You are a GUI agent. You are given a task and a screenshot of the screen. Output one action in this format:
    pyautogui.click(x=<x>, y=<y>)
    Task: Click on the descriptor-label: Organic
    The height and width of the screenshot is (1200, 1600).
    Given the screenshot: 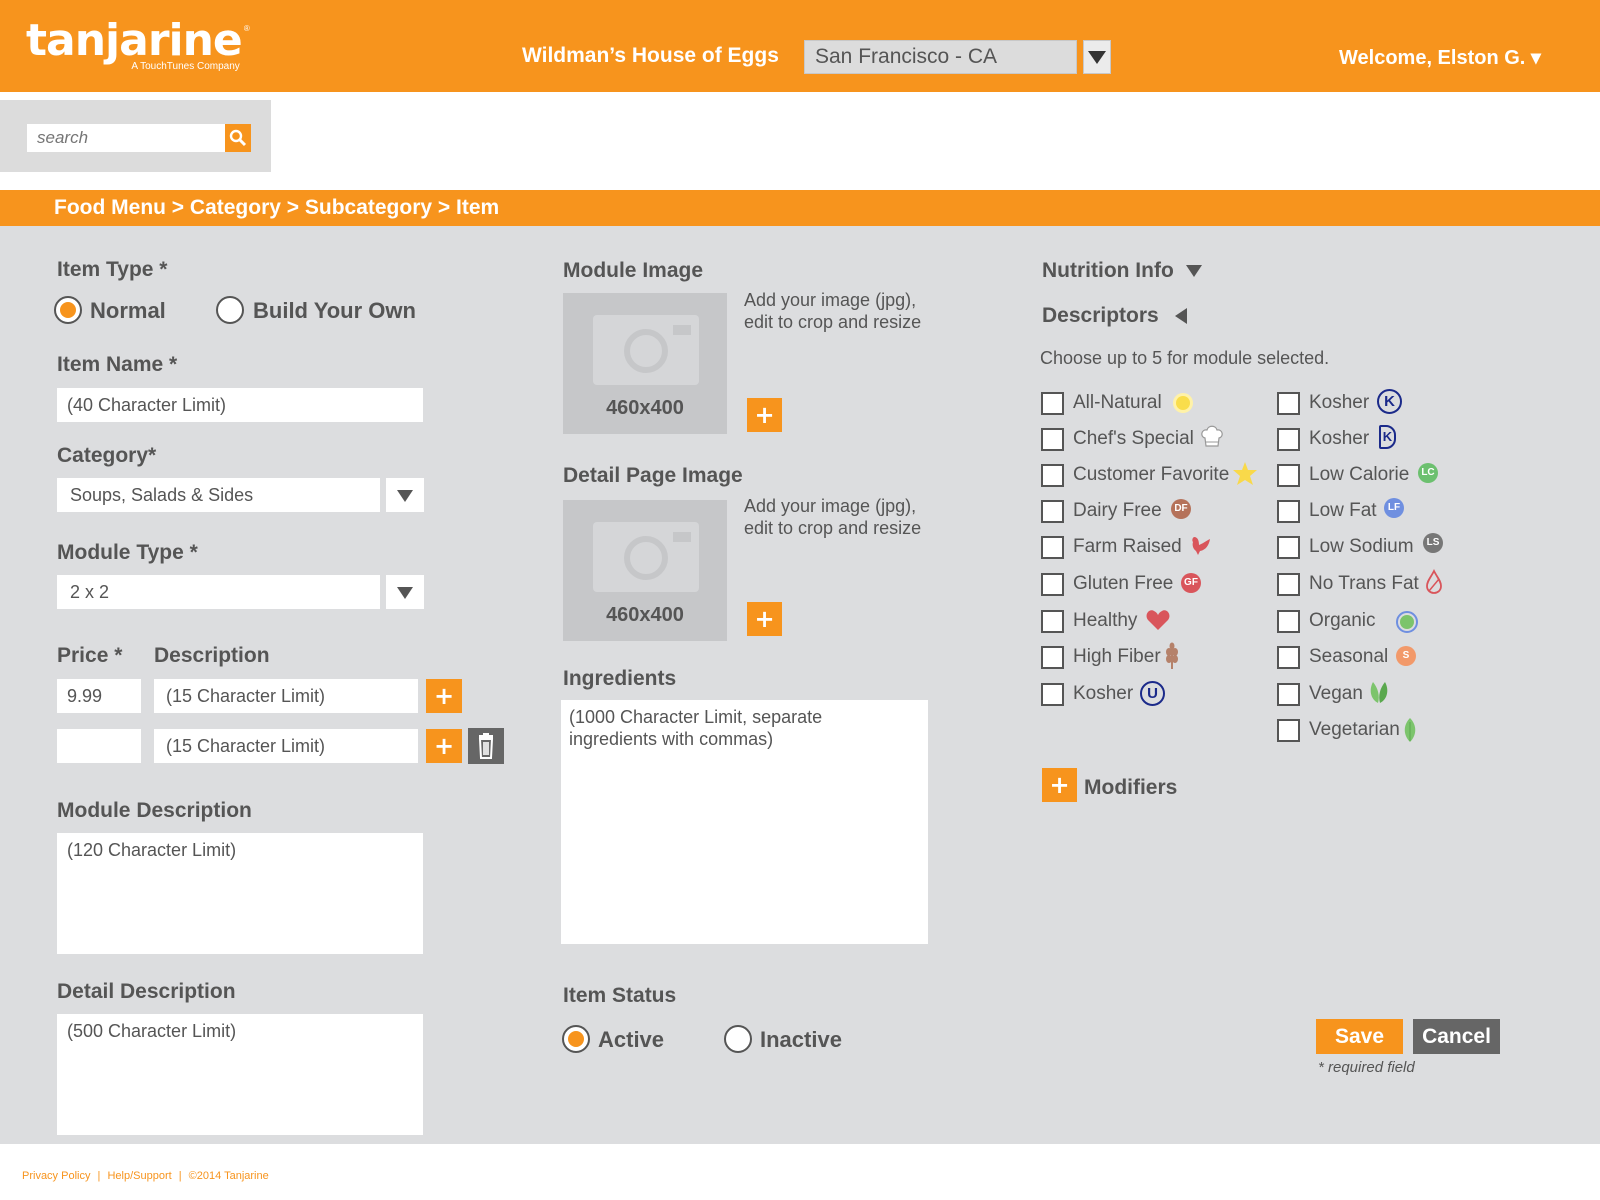 What is the action you would take?
    pyautogui.click(x=1342, y=620)
    